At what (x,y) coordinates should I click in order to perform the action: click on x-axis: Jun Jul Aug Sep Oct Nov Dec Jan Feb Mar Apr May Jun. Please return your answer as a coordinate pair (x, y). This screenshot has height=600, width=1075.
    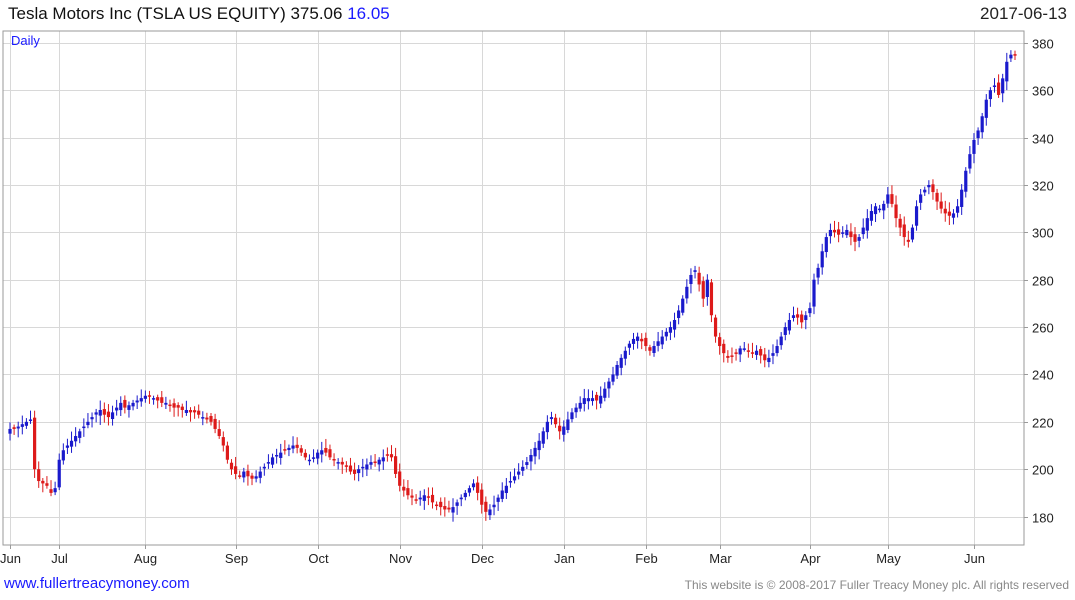
    Looking at the image, I should click on (492, 555).